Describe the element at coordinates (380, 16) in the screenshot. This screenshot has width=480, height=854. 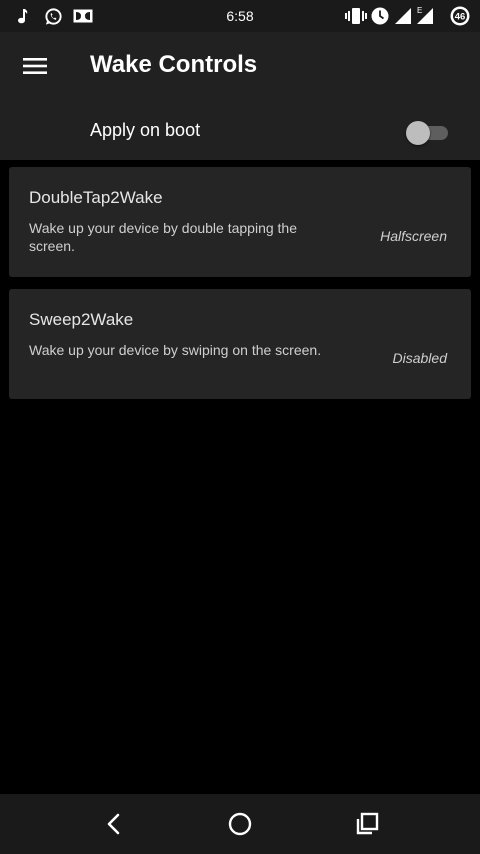
I see `alarm-clock-icon` at that location.